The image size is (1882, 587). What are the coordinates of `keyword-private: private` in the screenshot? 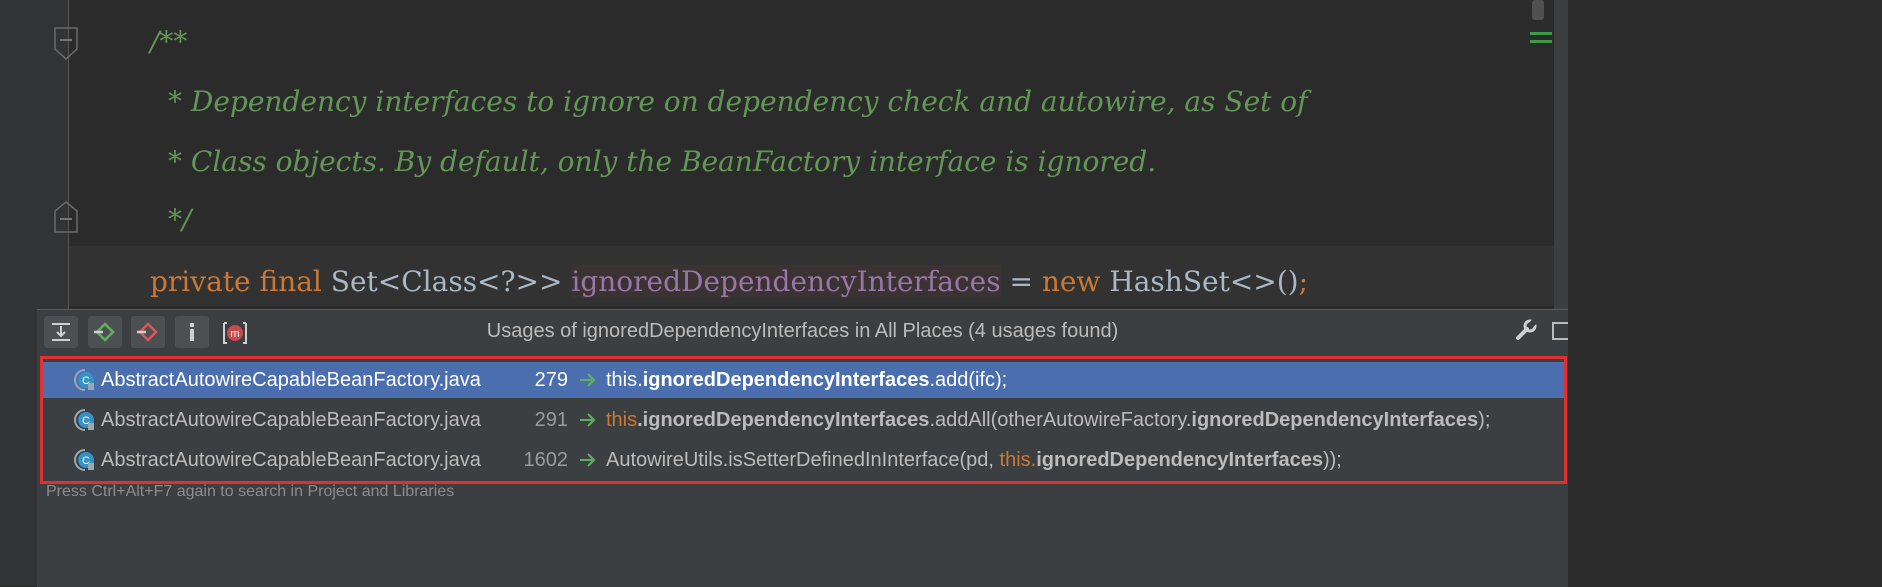 It's located at (200, 281).